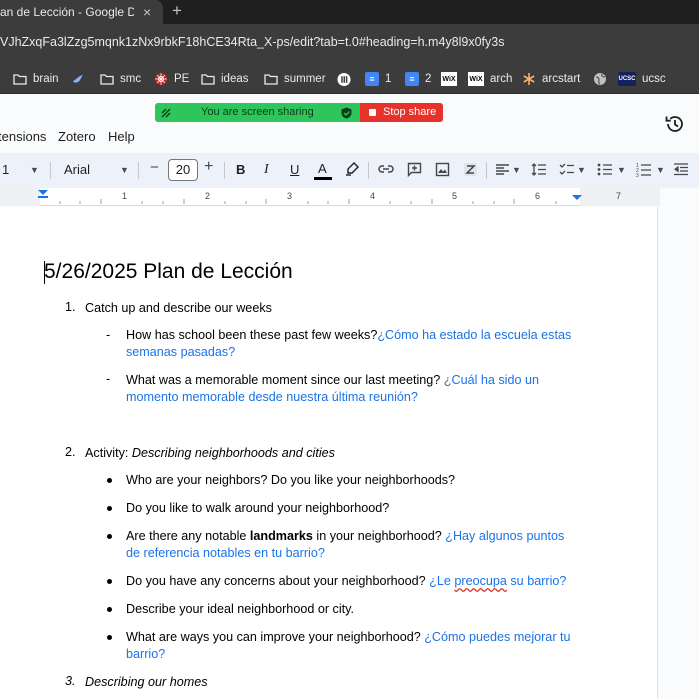  What do you see at coordinates (145, 654) in the screenshot?
I see `question-es-continued: barrio?` at bounding box center [145, 654].